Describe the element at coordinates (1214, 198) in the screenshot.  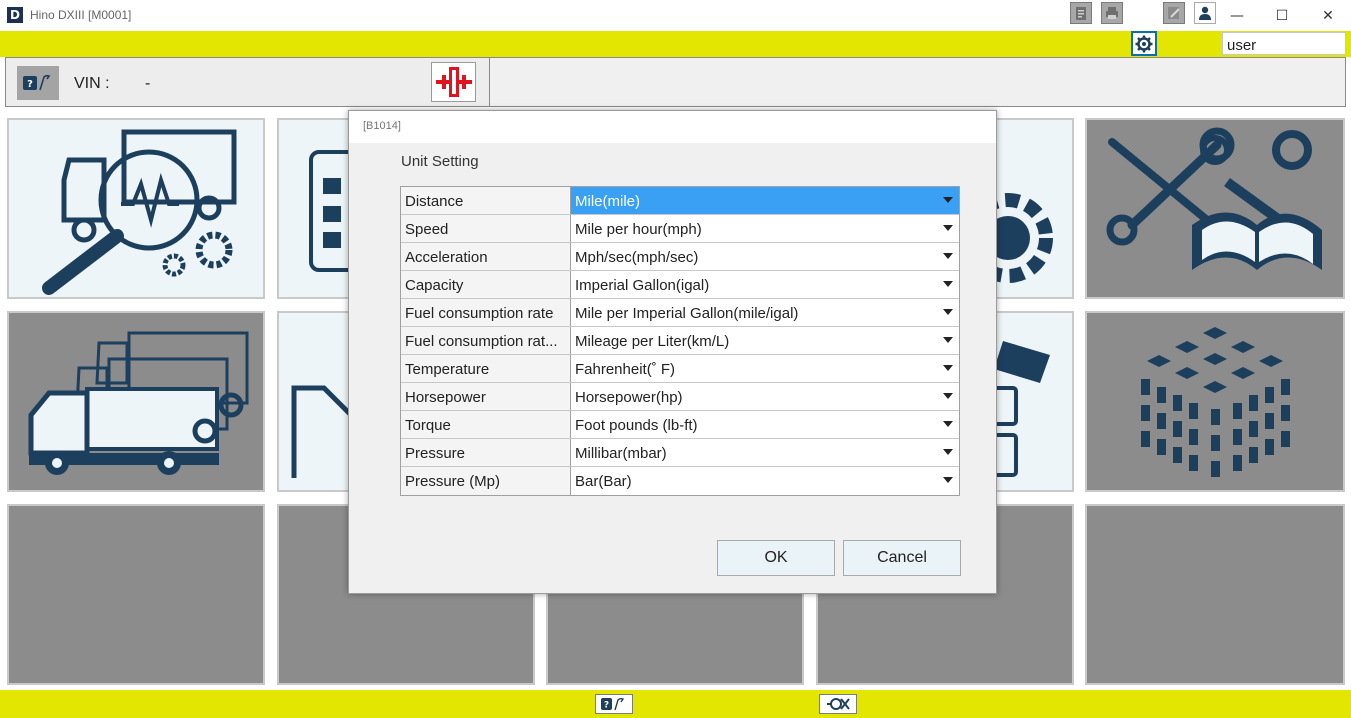
I see `tools-book-icon` at that location.